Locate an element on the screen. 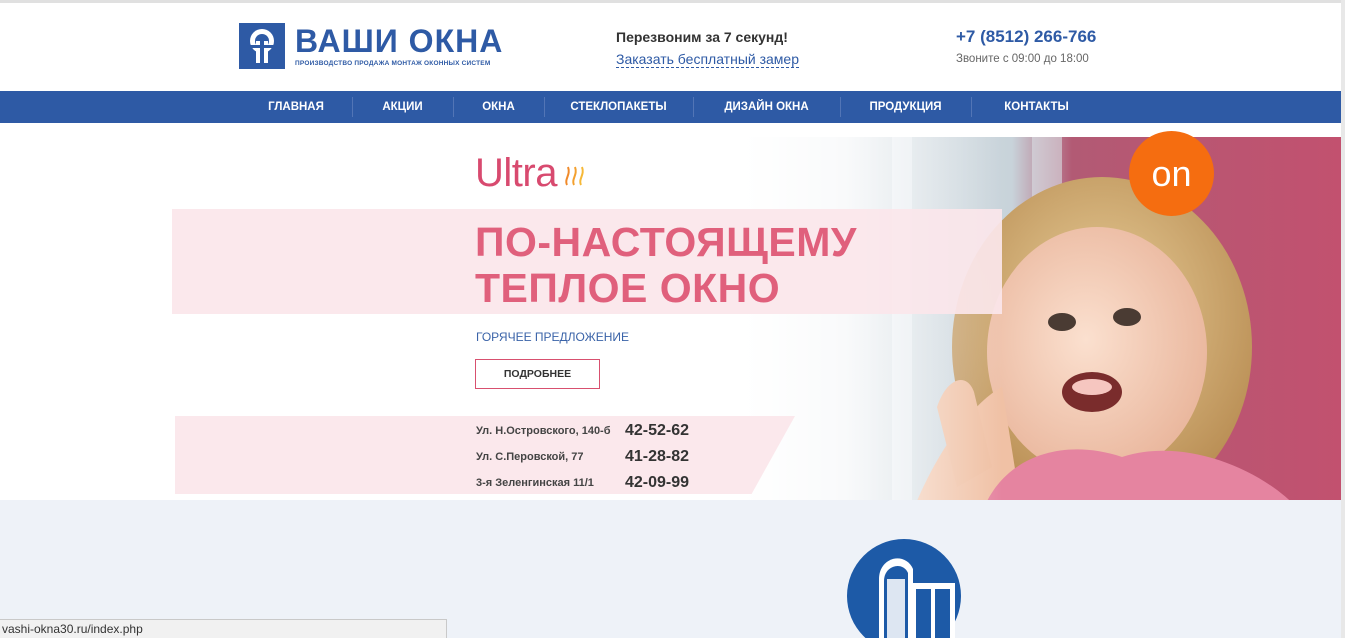  headline-line-1: ПО-НАСТОЯЩЕМУ is located at coordinates (666, 242).